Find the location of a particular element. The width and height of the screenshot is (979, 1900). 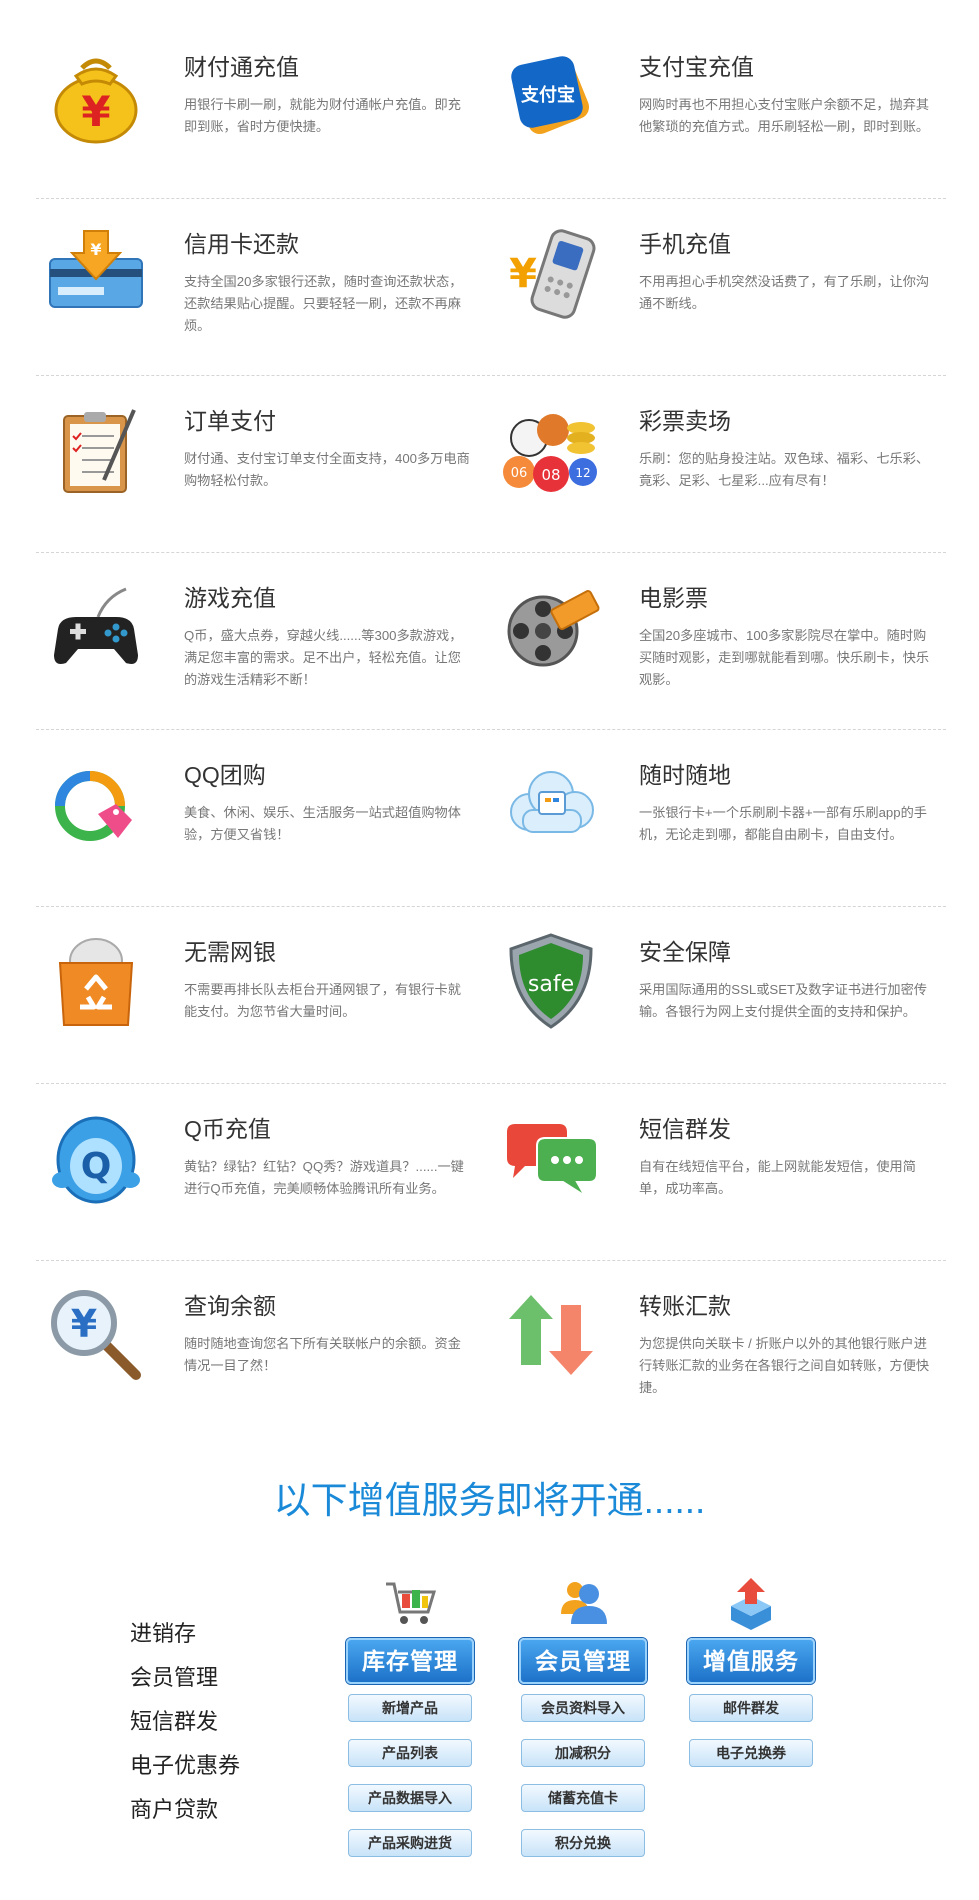

svg-text: 12 is located at coordinates (582, 473).